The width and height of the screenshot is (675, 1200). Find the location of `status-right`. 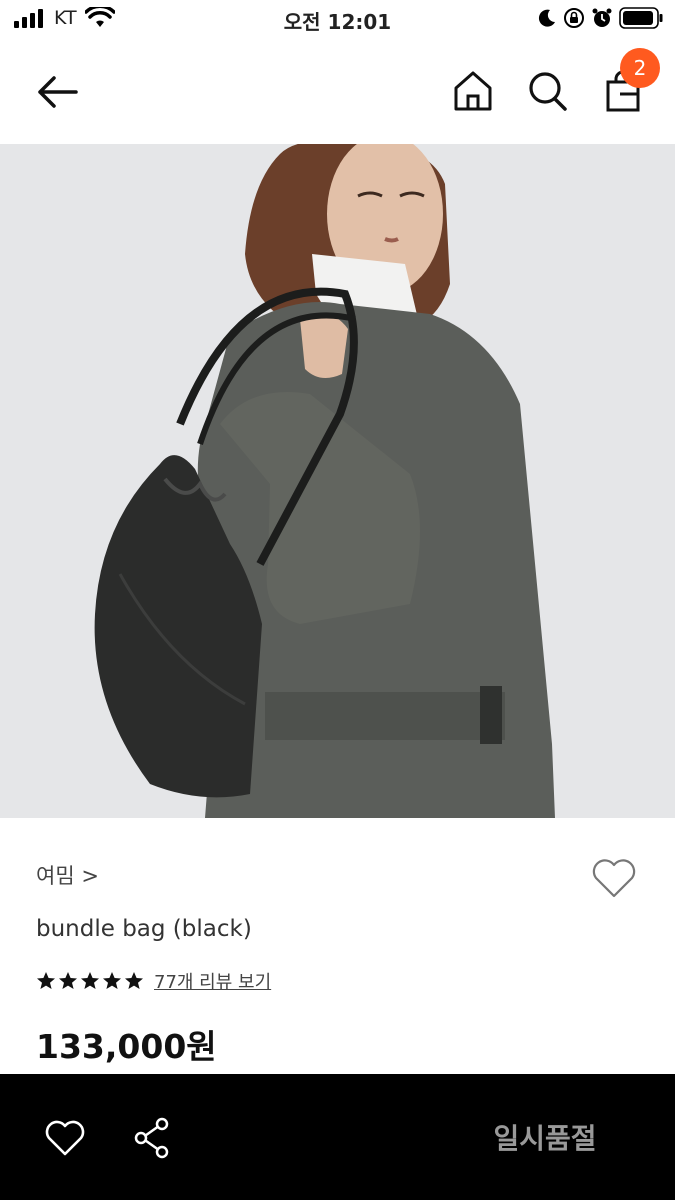

status-right is located at coordinates (600, 18).